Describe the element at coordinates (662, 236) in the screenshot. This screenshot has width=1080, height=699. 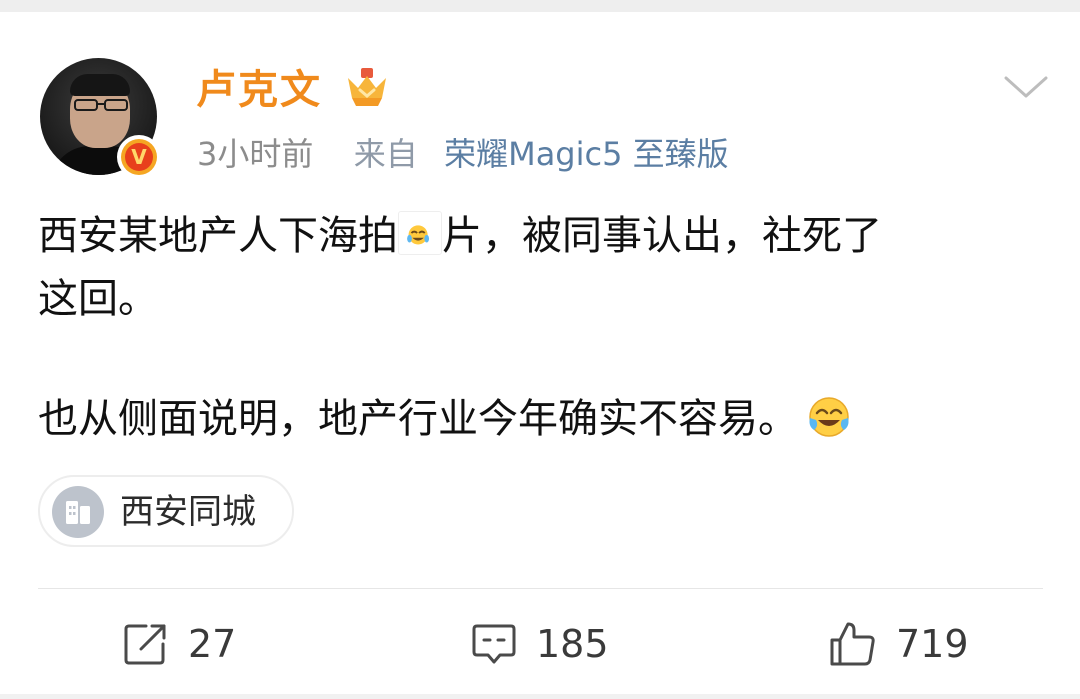
I see `post-text-segment: 片，被同事认出，社死了` at that location.